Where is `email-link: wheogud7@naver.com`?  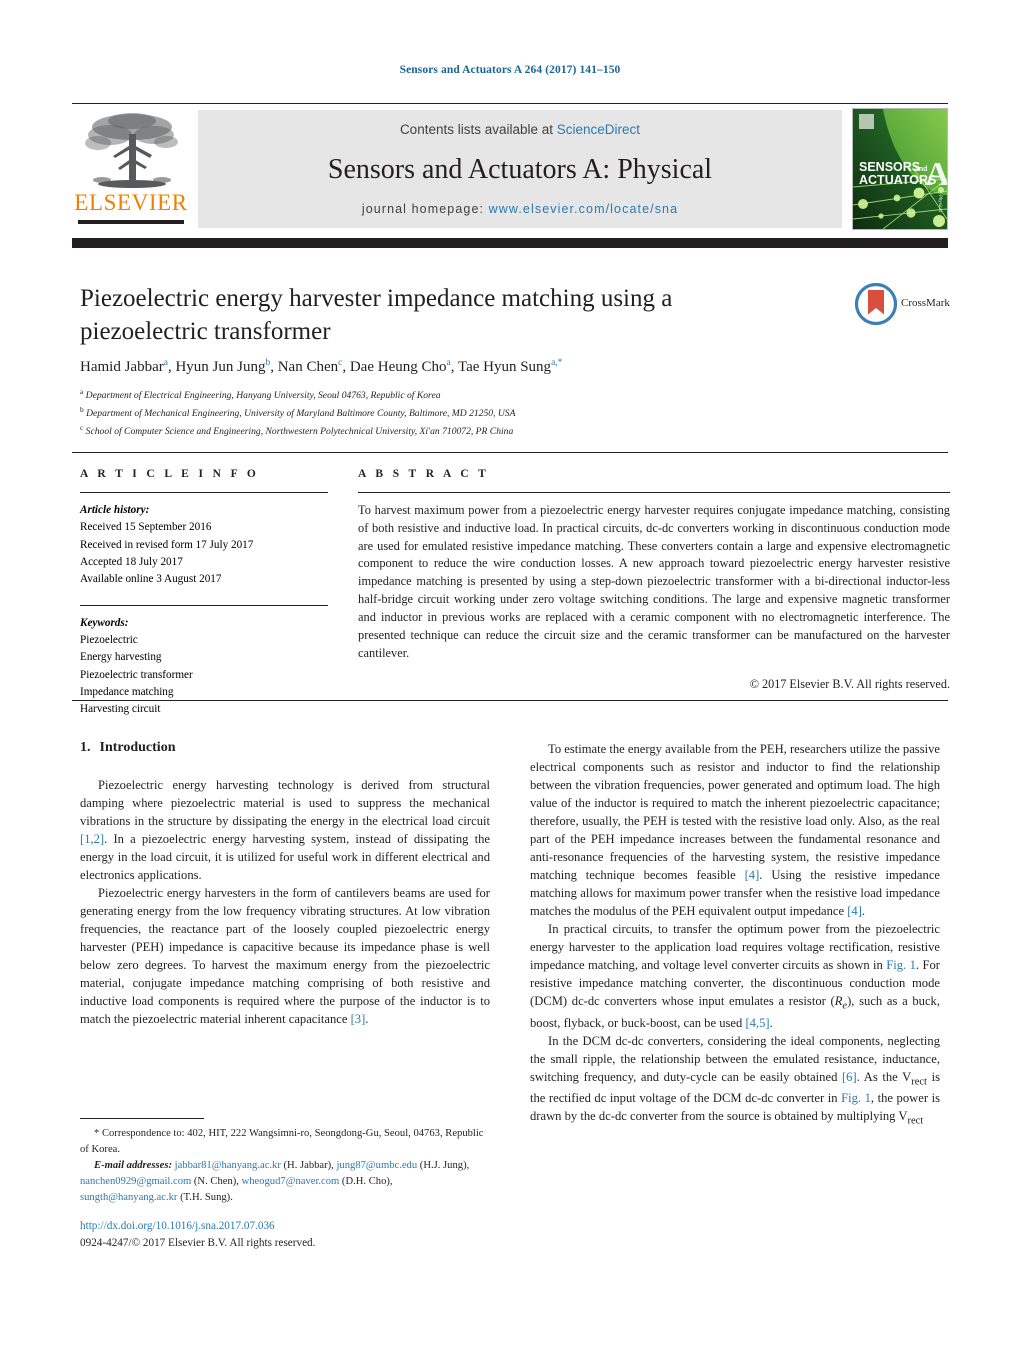
email-link: wheogud7@naver.com is located at coordinates (291, 1181).